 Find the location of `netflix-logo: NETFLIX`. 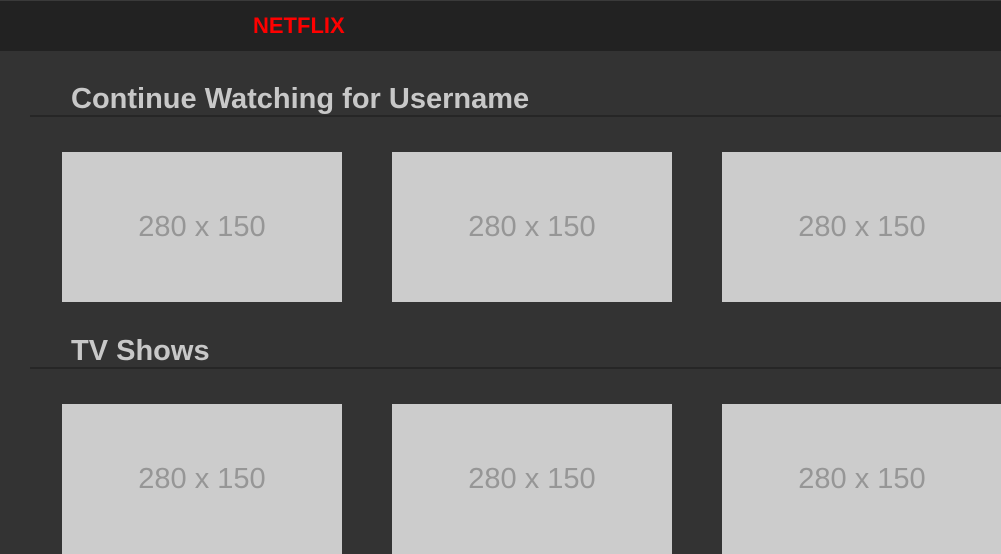

netflix-logo: NETFLIX is located at coordinates (299, 26).